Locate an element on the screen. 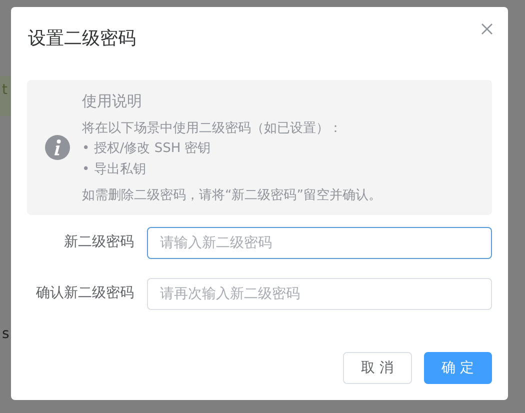 The height and width of the screenshot is (413, 525). field-label: 新二级密码 is located at coordinates (99, 242).